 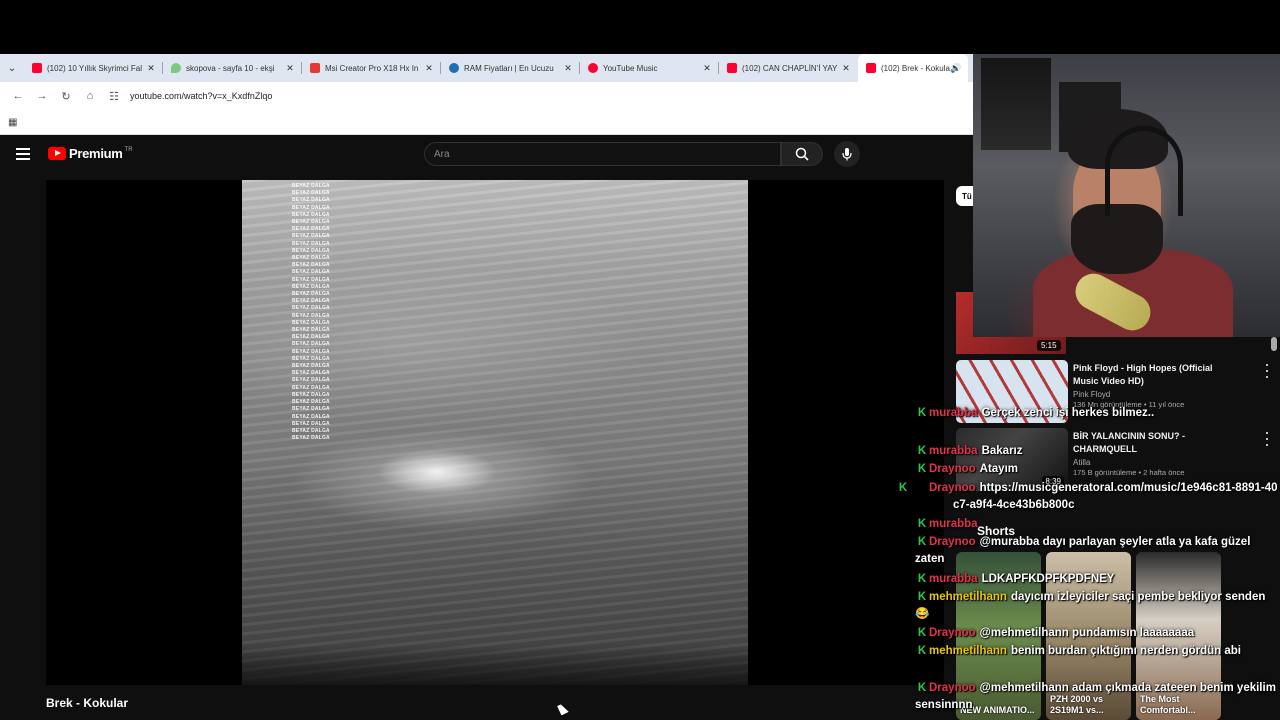 I want to click on more-actions-icon, so click(x=1267, y=371).